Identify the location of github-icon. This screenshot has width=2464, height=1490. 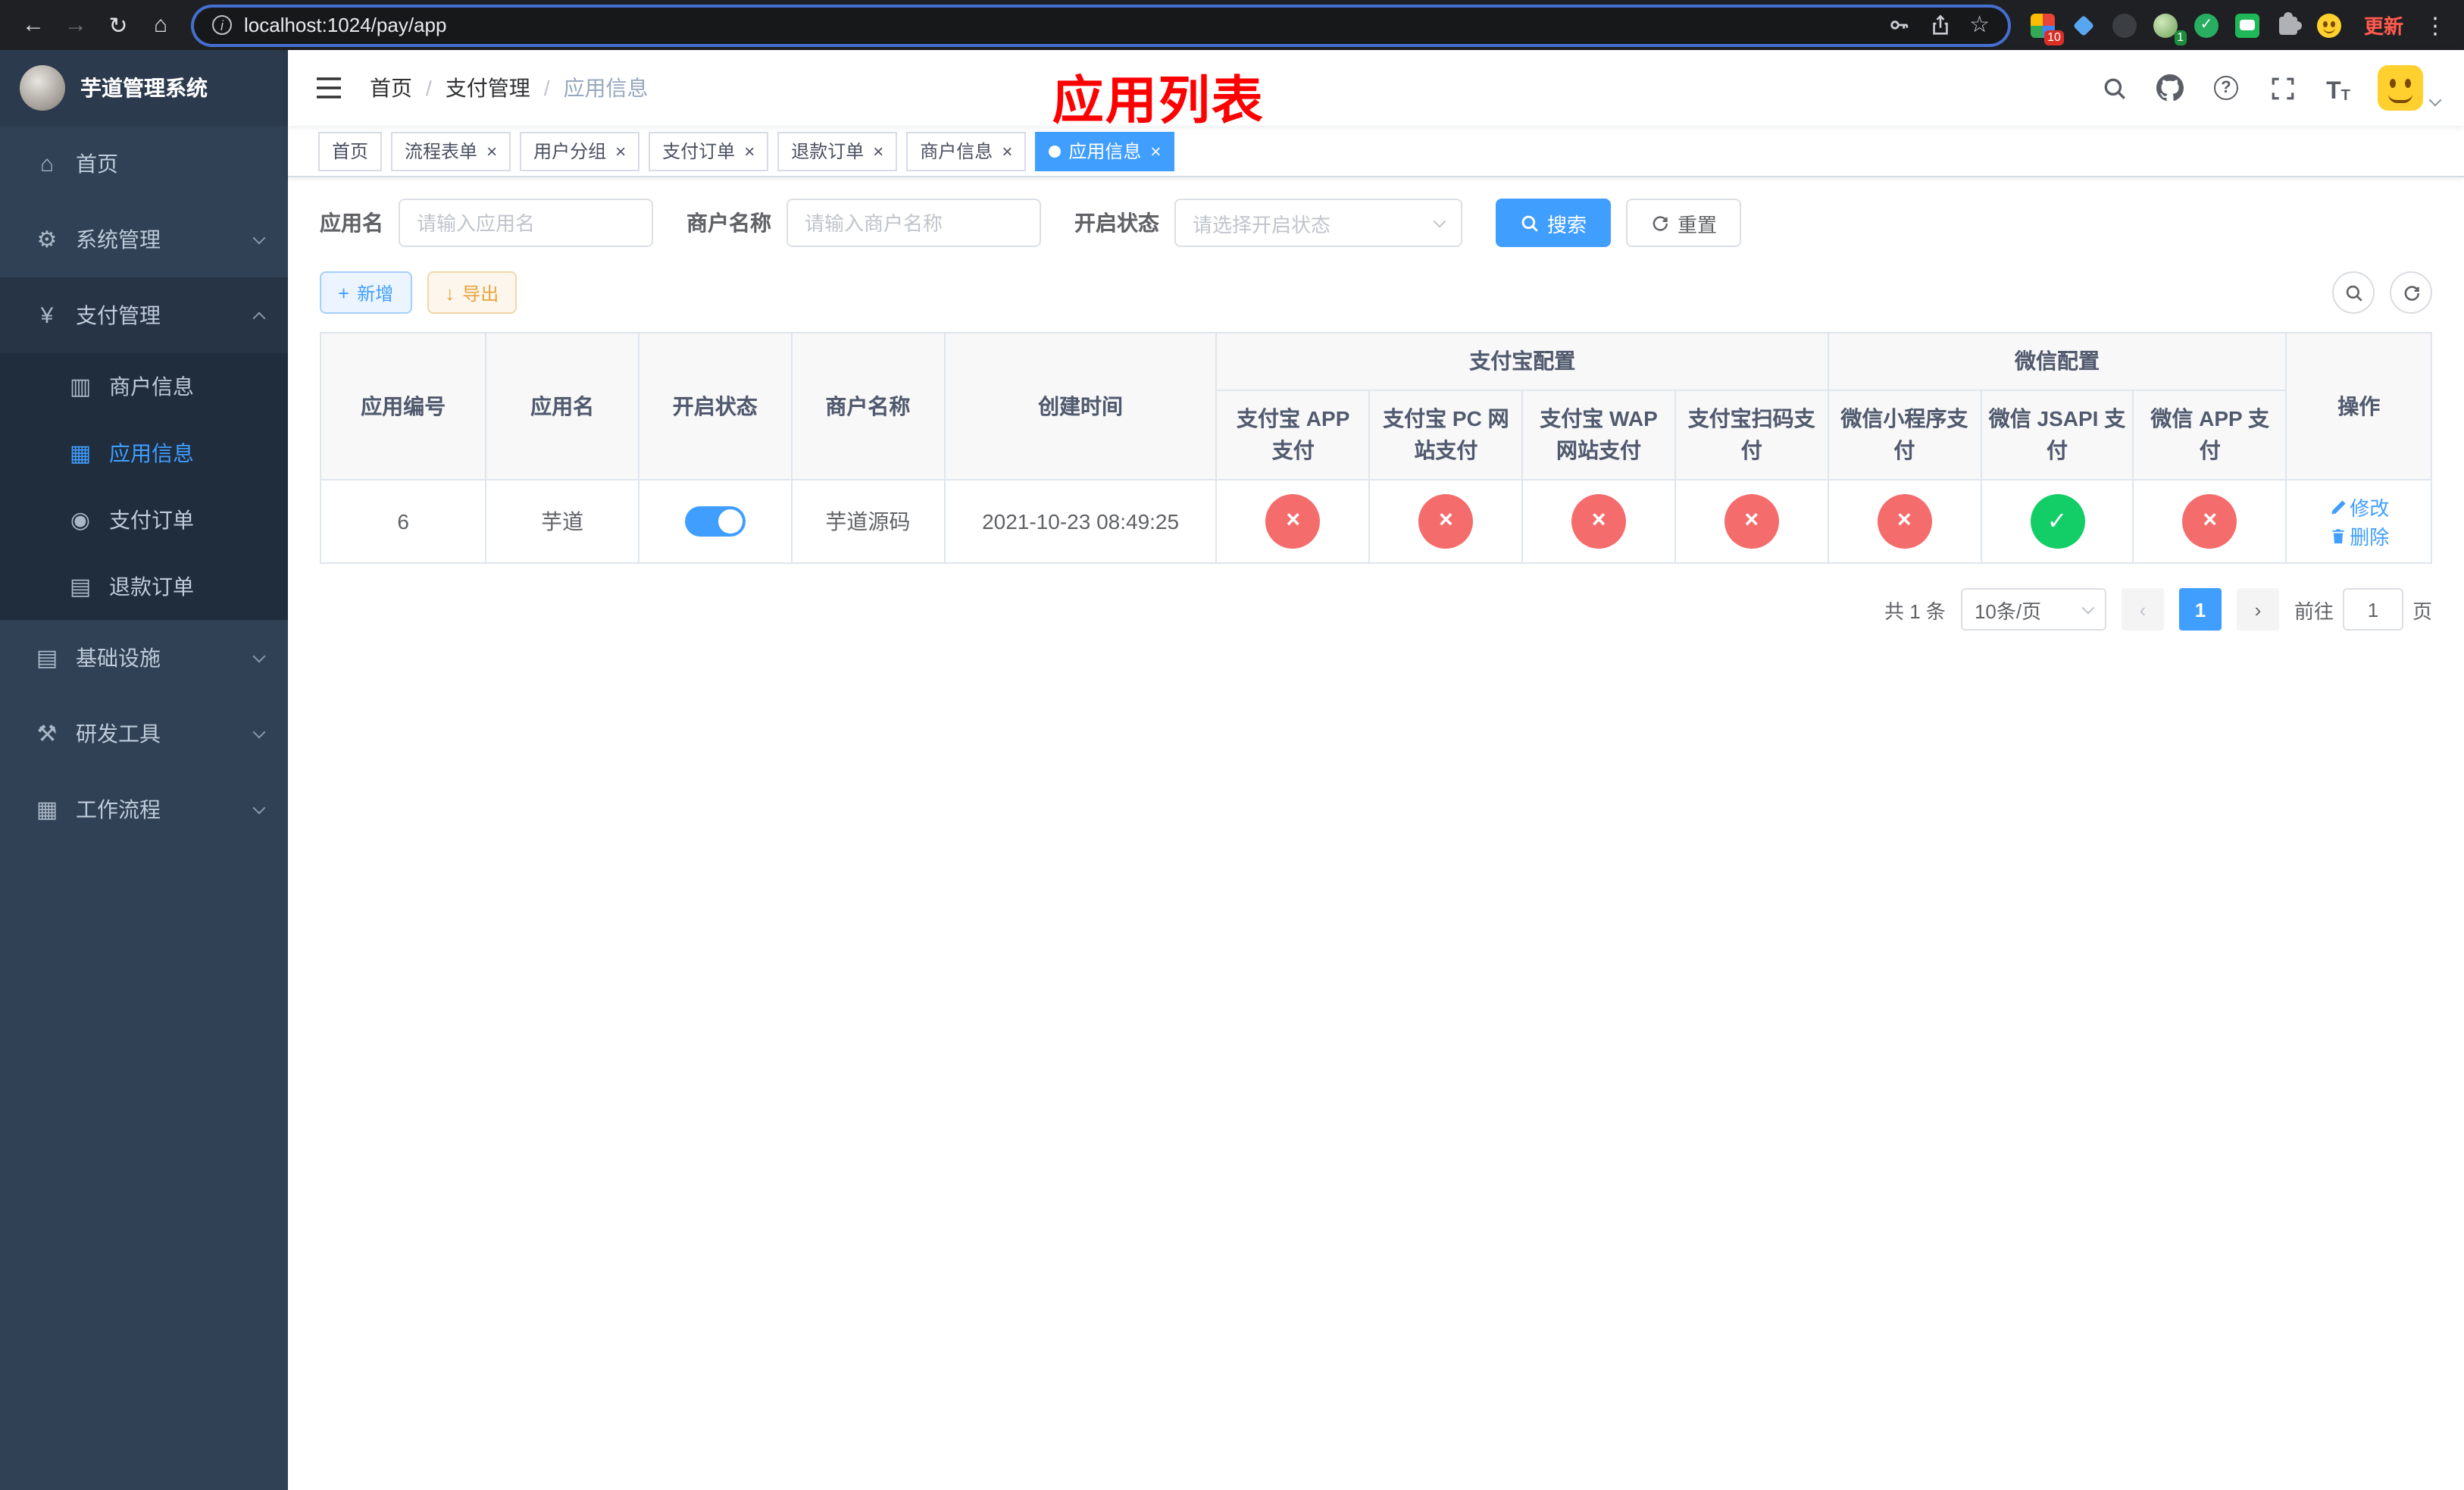
(2170, 88).